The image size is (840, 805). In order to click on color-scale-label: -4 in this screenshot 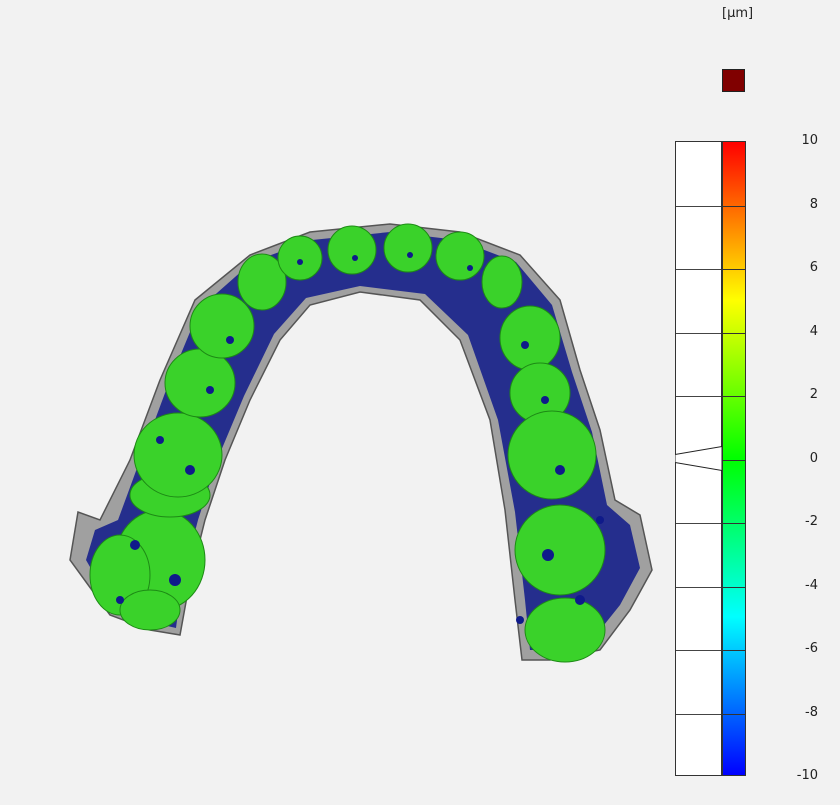, I will do `click(811, 585)`.